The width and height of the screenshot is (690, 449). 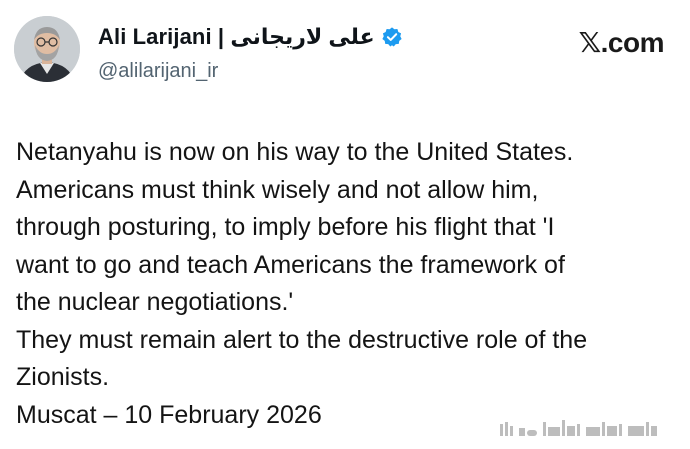 I want to click on watermark, so click(x=585, y=427).